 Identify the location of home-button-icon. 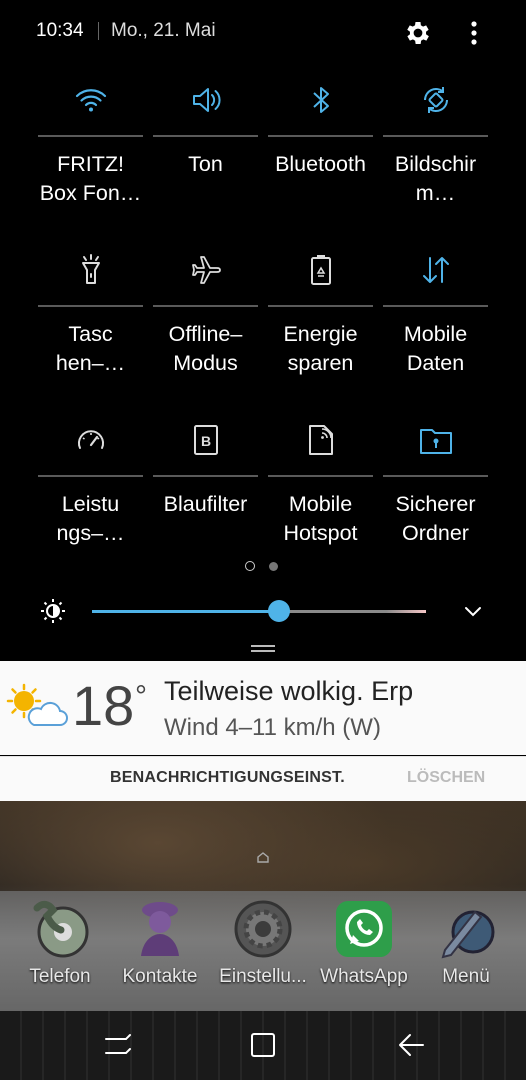
(263, 1045).